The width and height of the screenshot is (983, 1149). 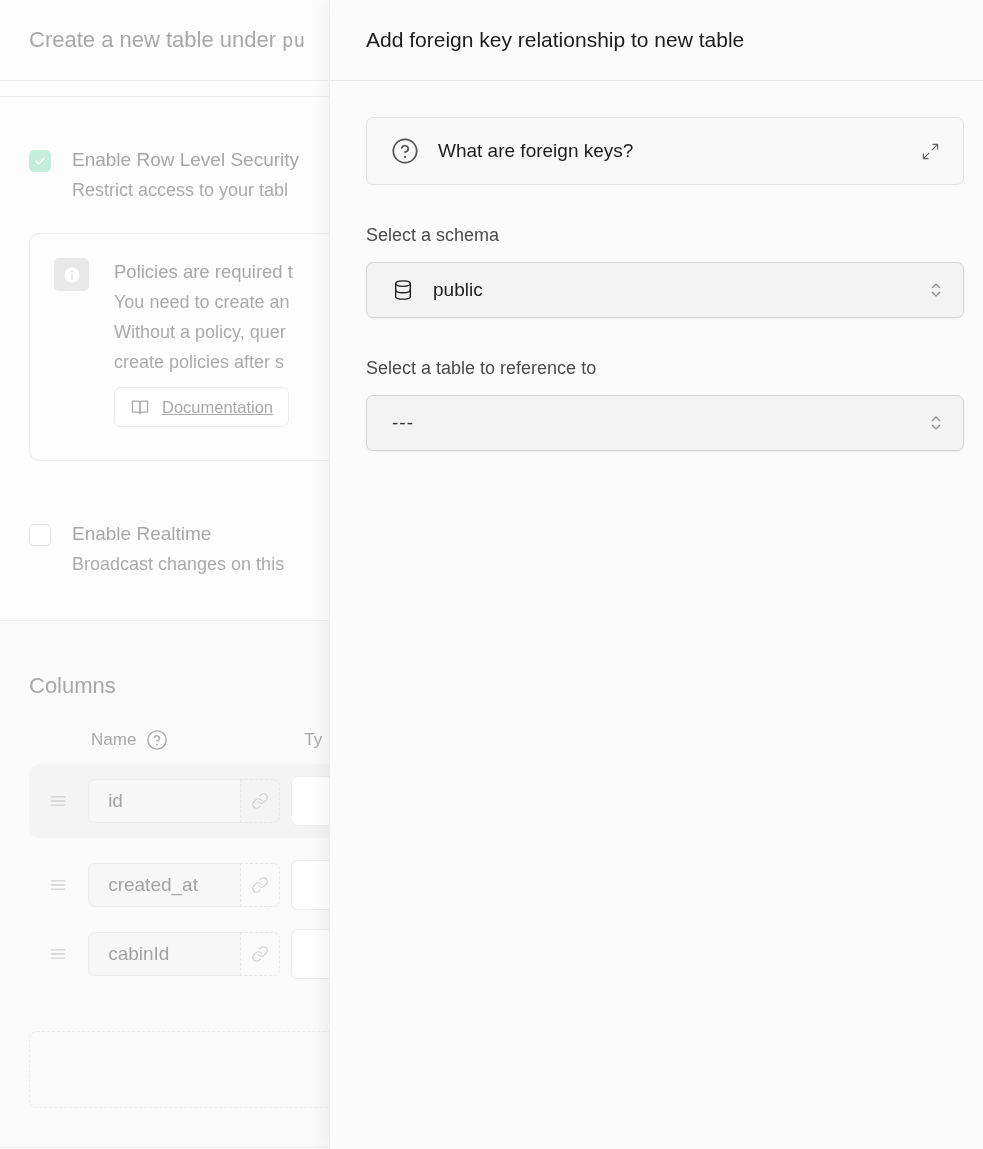 I want to click on schema-select: public, so click(x=665, y=290).